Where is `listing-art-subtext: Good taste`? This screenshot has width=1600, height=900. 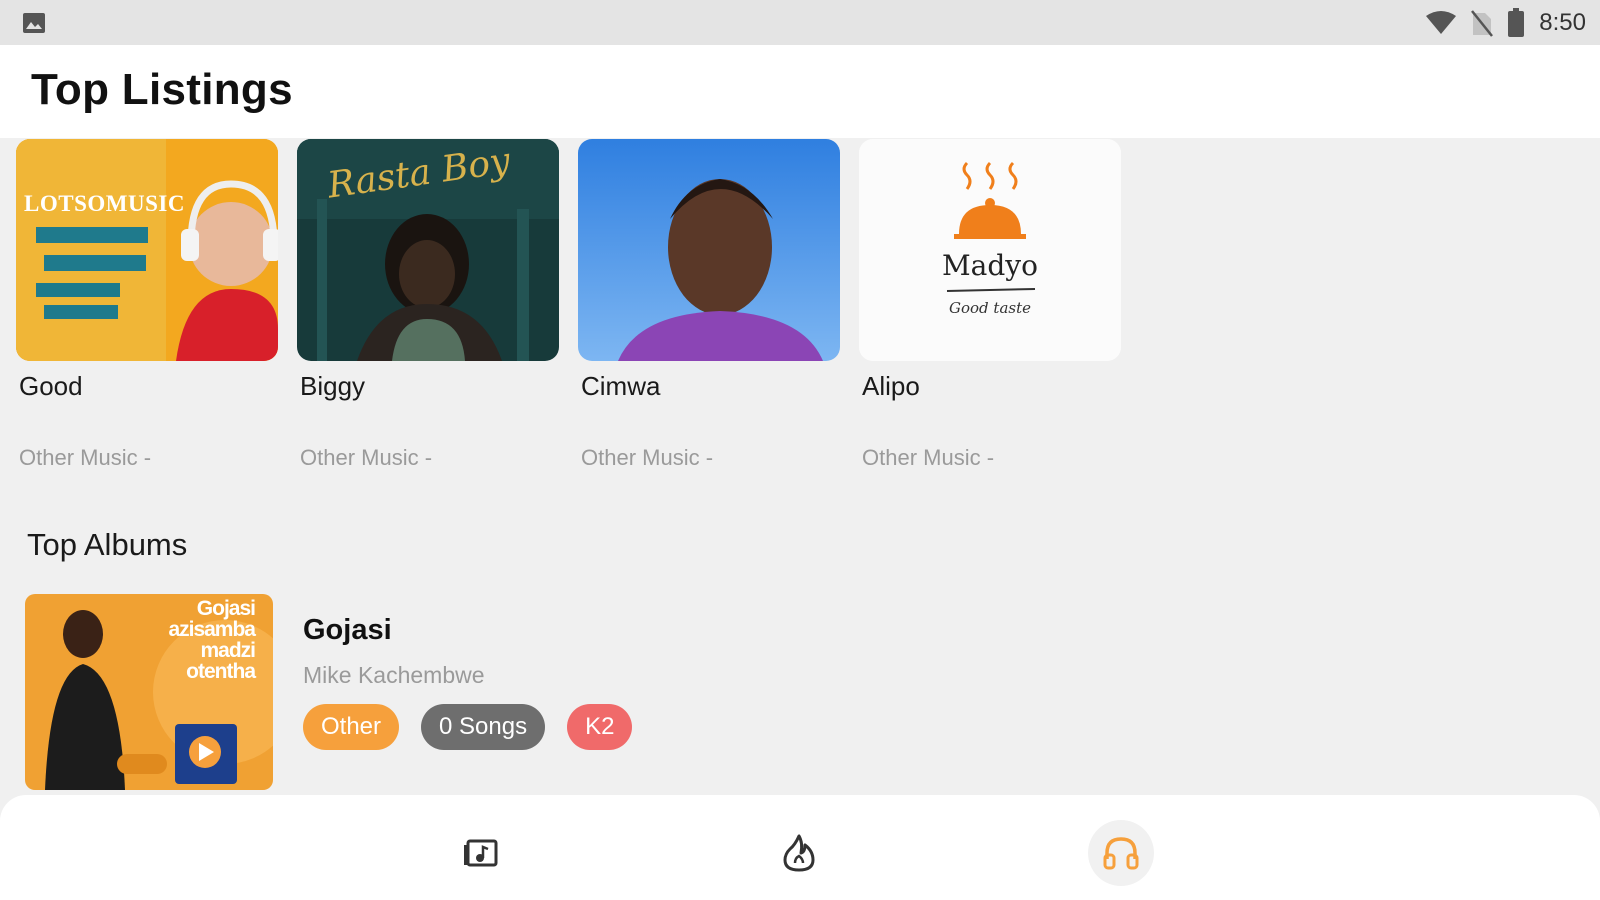 listing-art-subtext: Good taste is located at coordinates (990, 308).